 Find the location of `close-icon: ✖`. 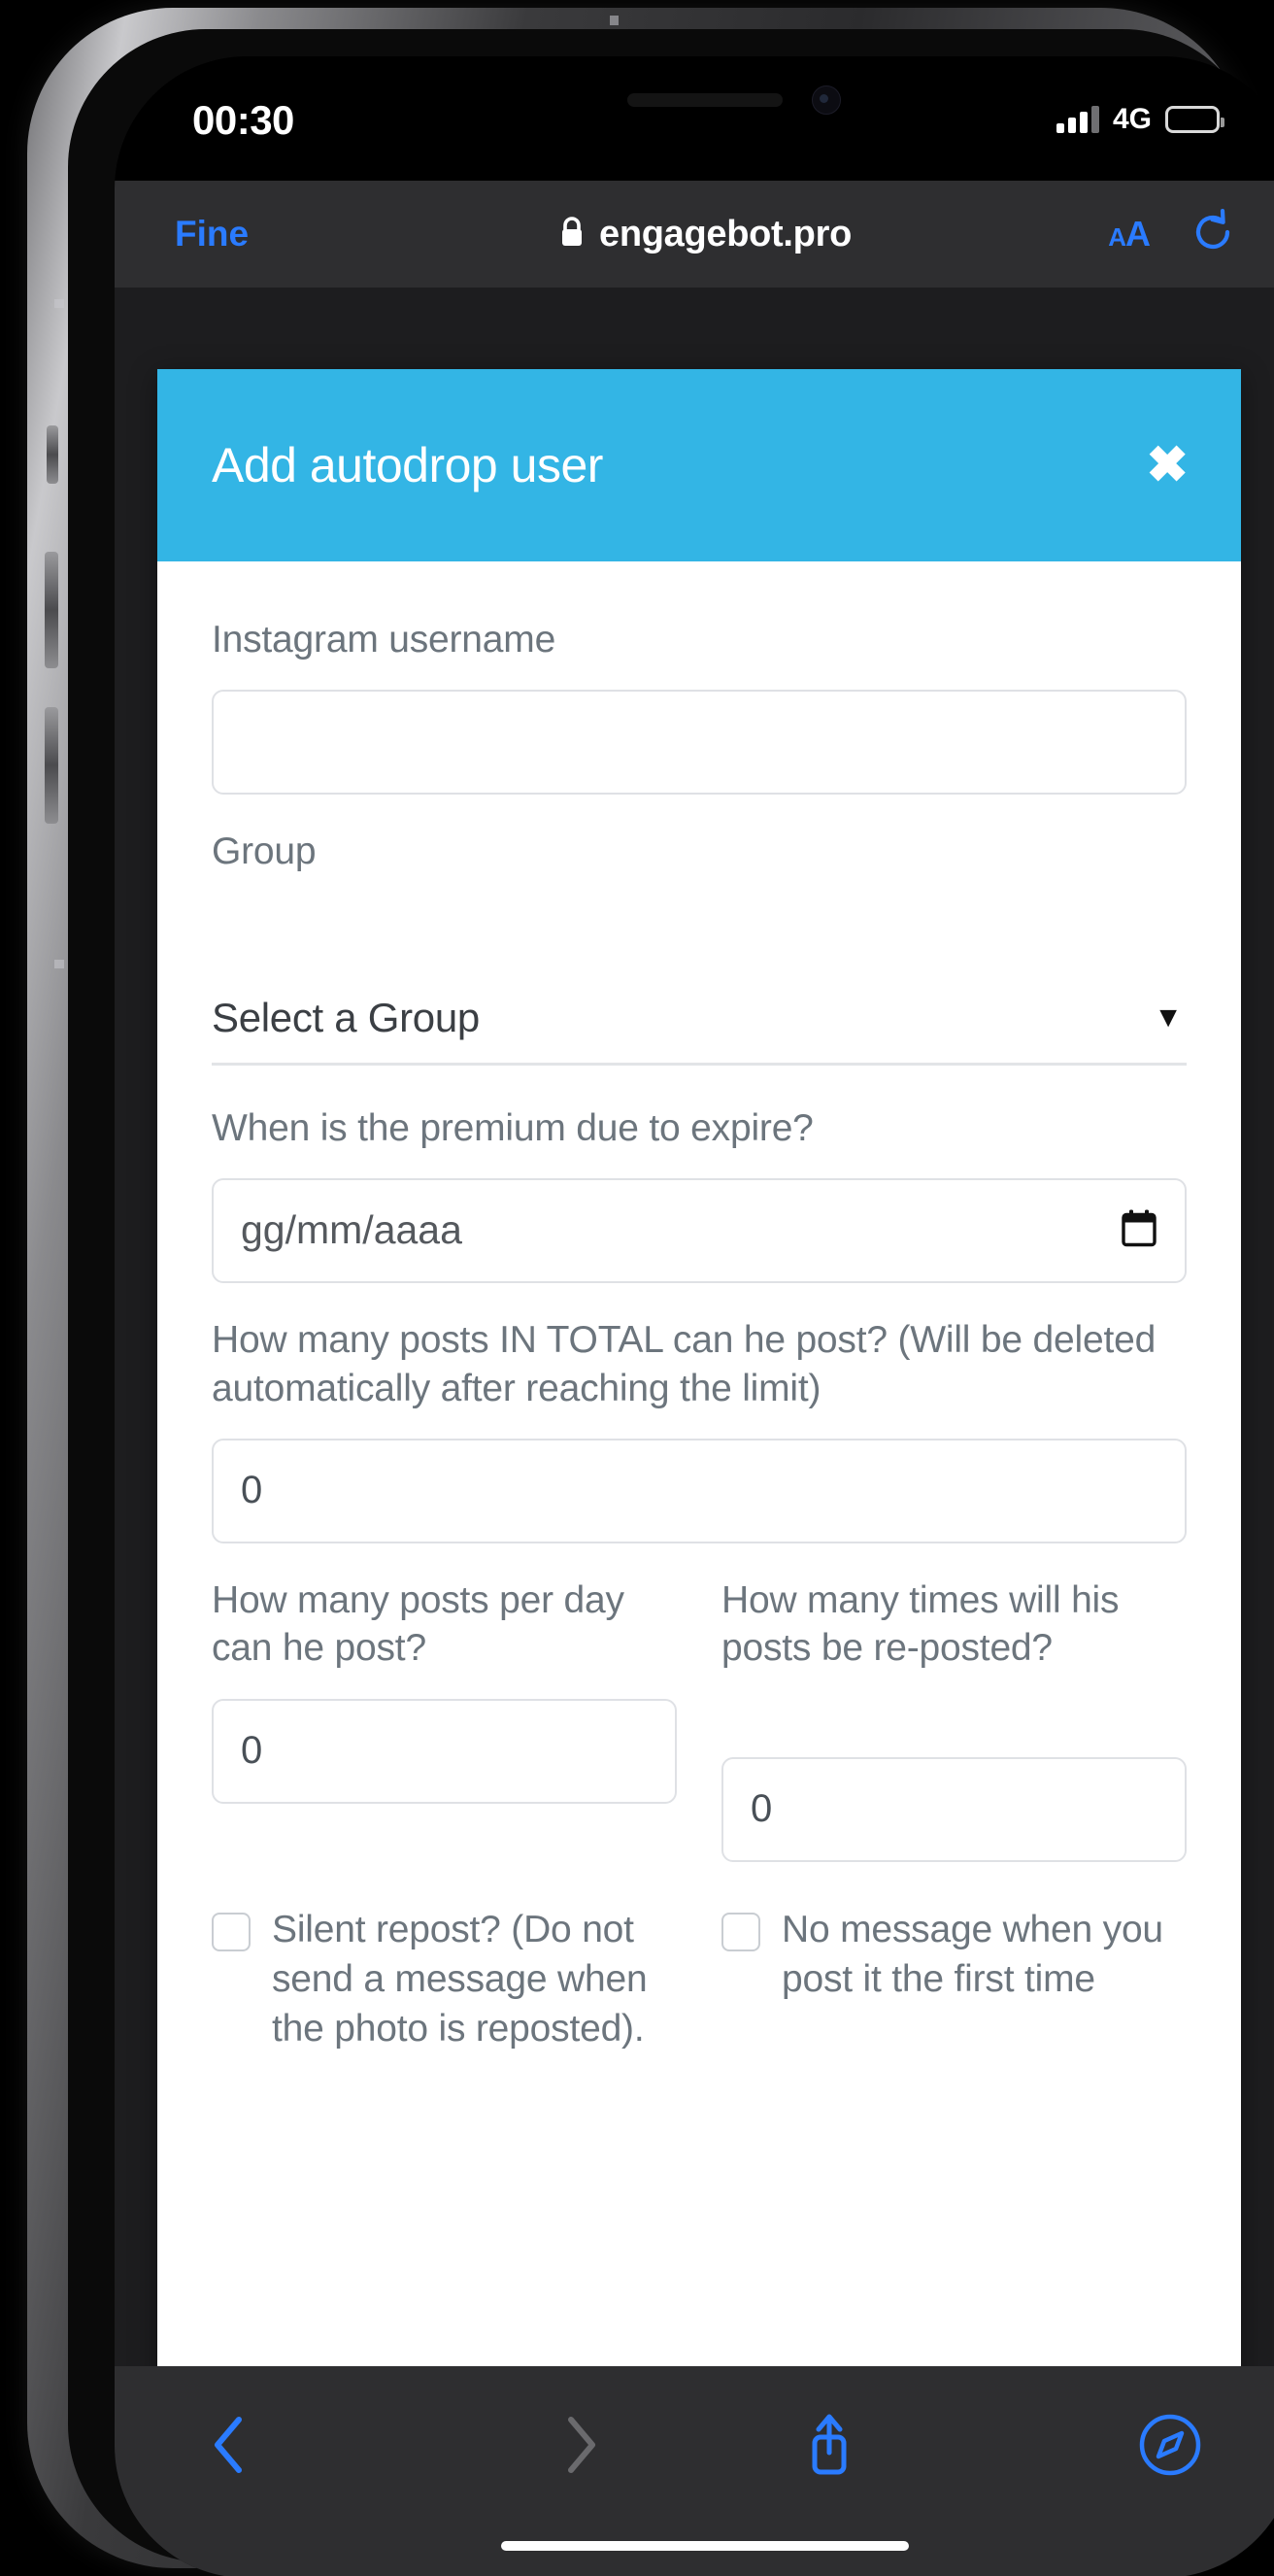

close-icon: ✖ is located at coordinates (1168, 465).